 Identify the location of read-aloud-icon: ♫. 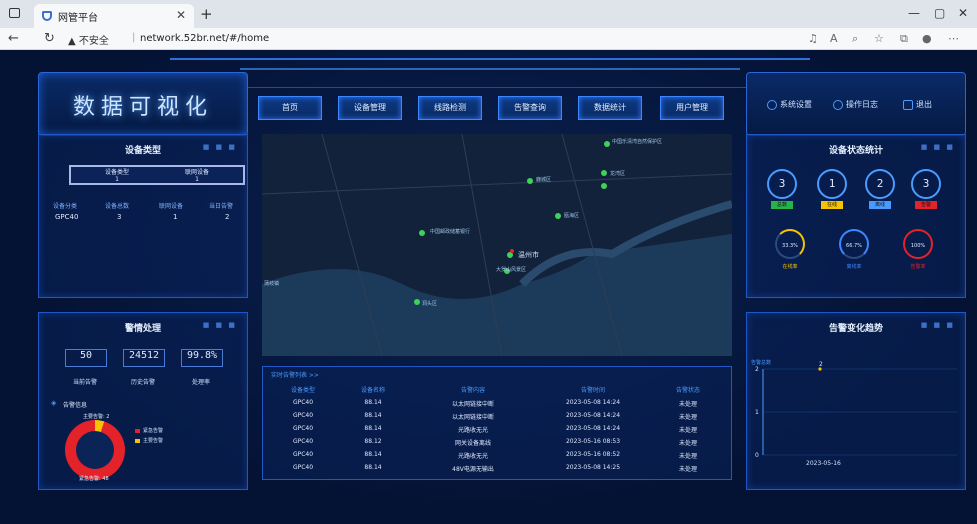
(813, 38).